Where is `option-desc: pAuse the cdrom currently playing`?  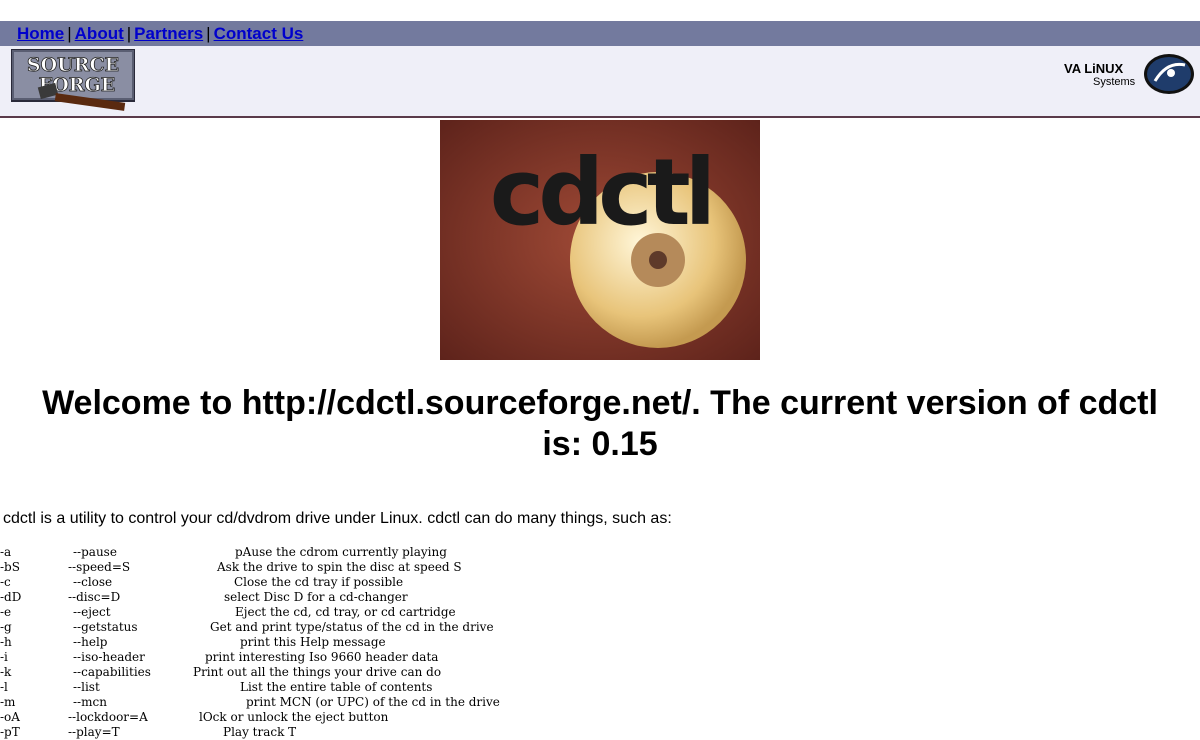 option-desc: pAuse the cdrom currently playing is located at coordinates (341, 552).